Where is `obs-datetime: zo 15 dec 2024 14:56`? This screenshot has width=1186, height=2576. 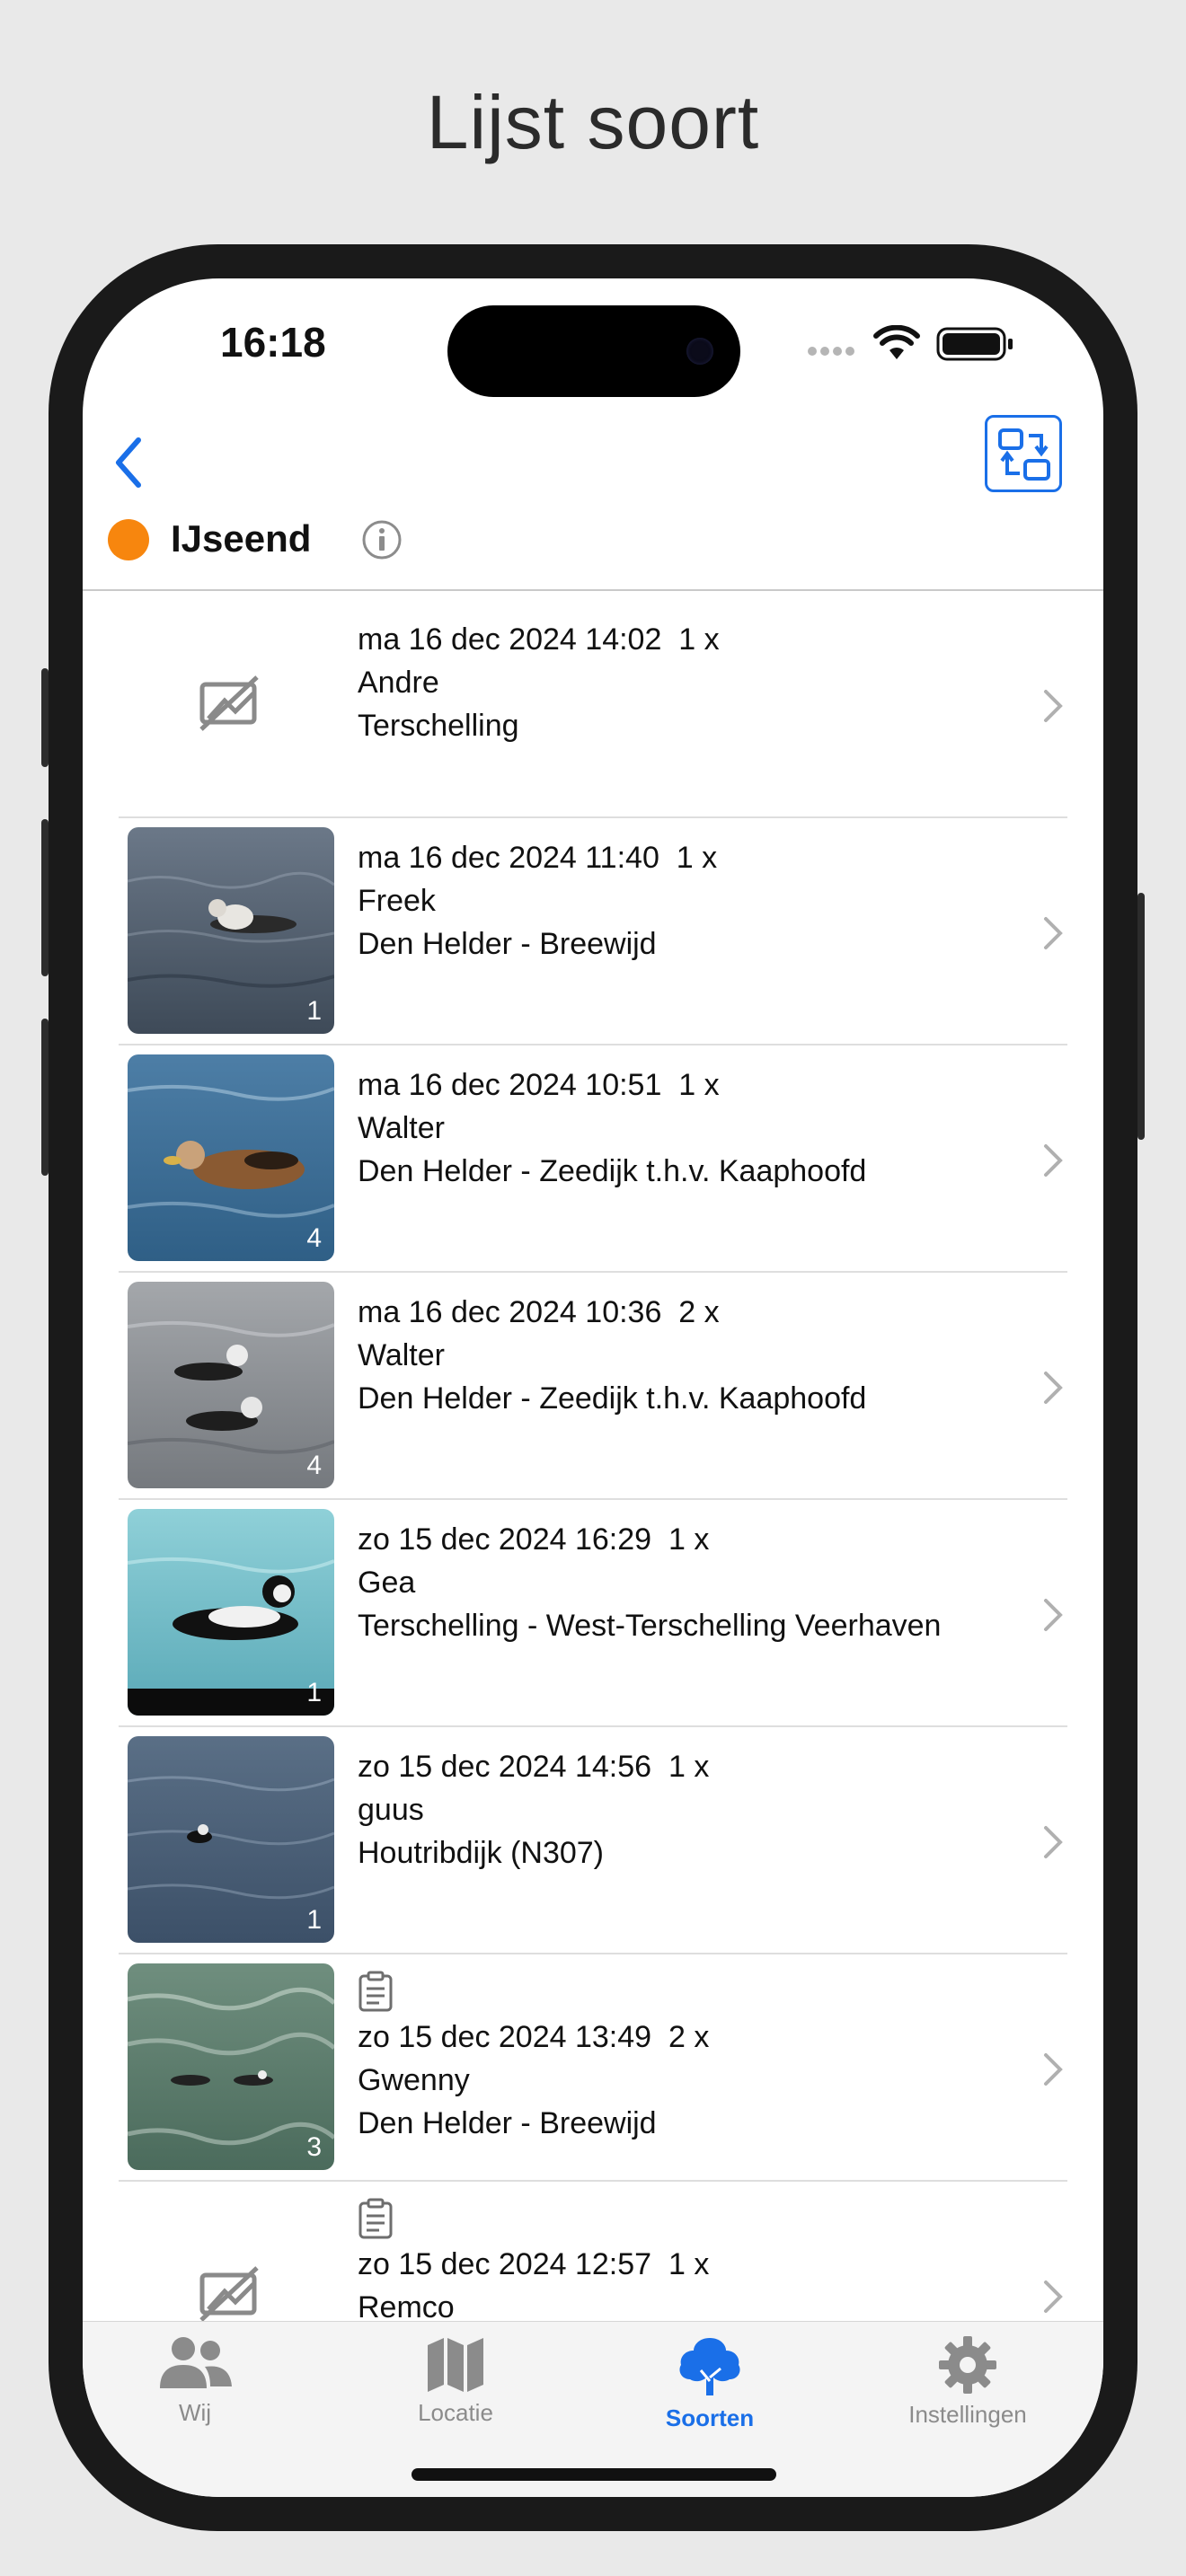
obs-datetime: zo 15 dec 2024 14:56 is located at coordinates (505, 1767).